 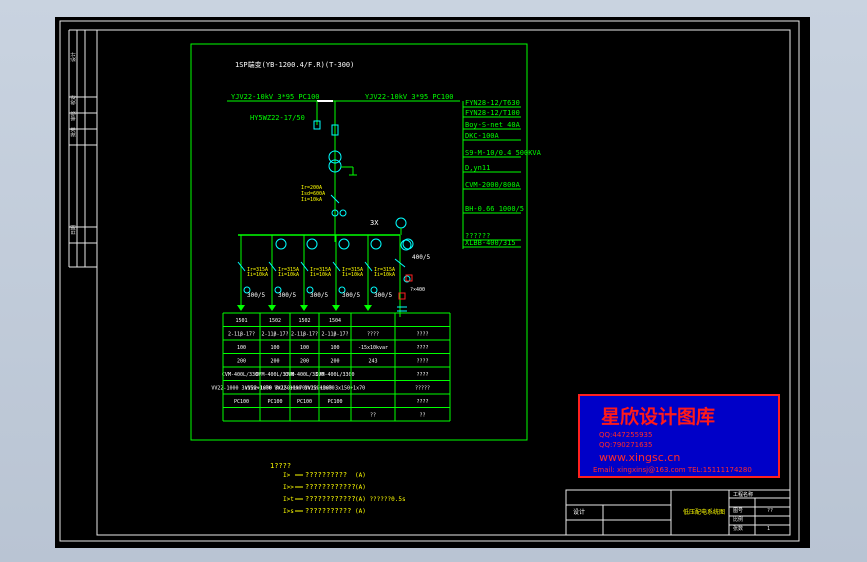 I want to click on legend-text: ???????????, so click(x=328, y=511).